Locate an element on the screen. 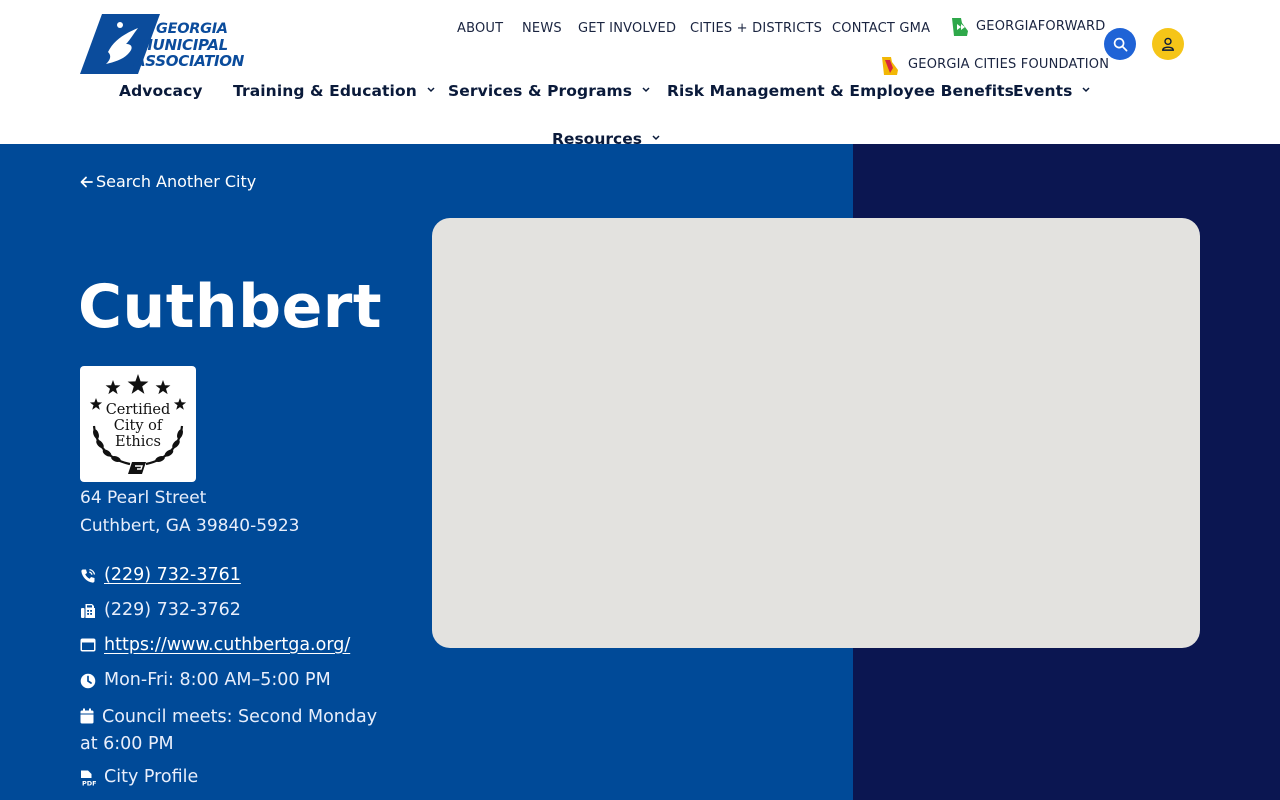  gma-logo: GEORGIA MUNICIPAL ASSOCIATION is located at coordinates (168, 44).